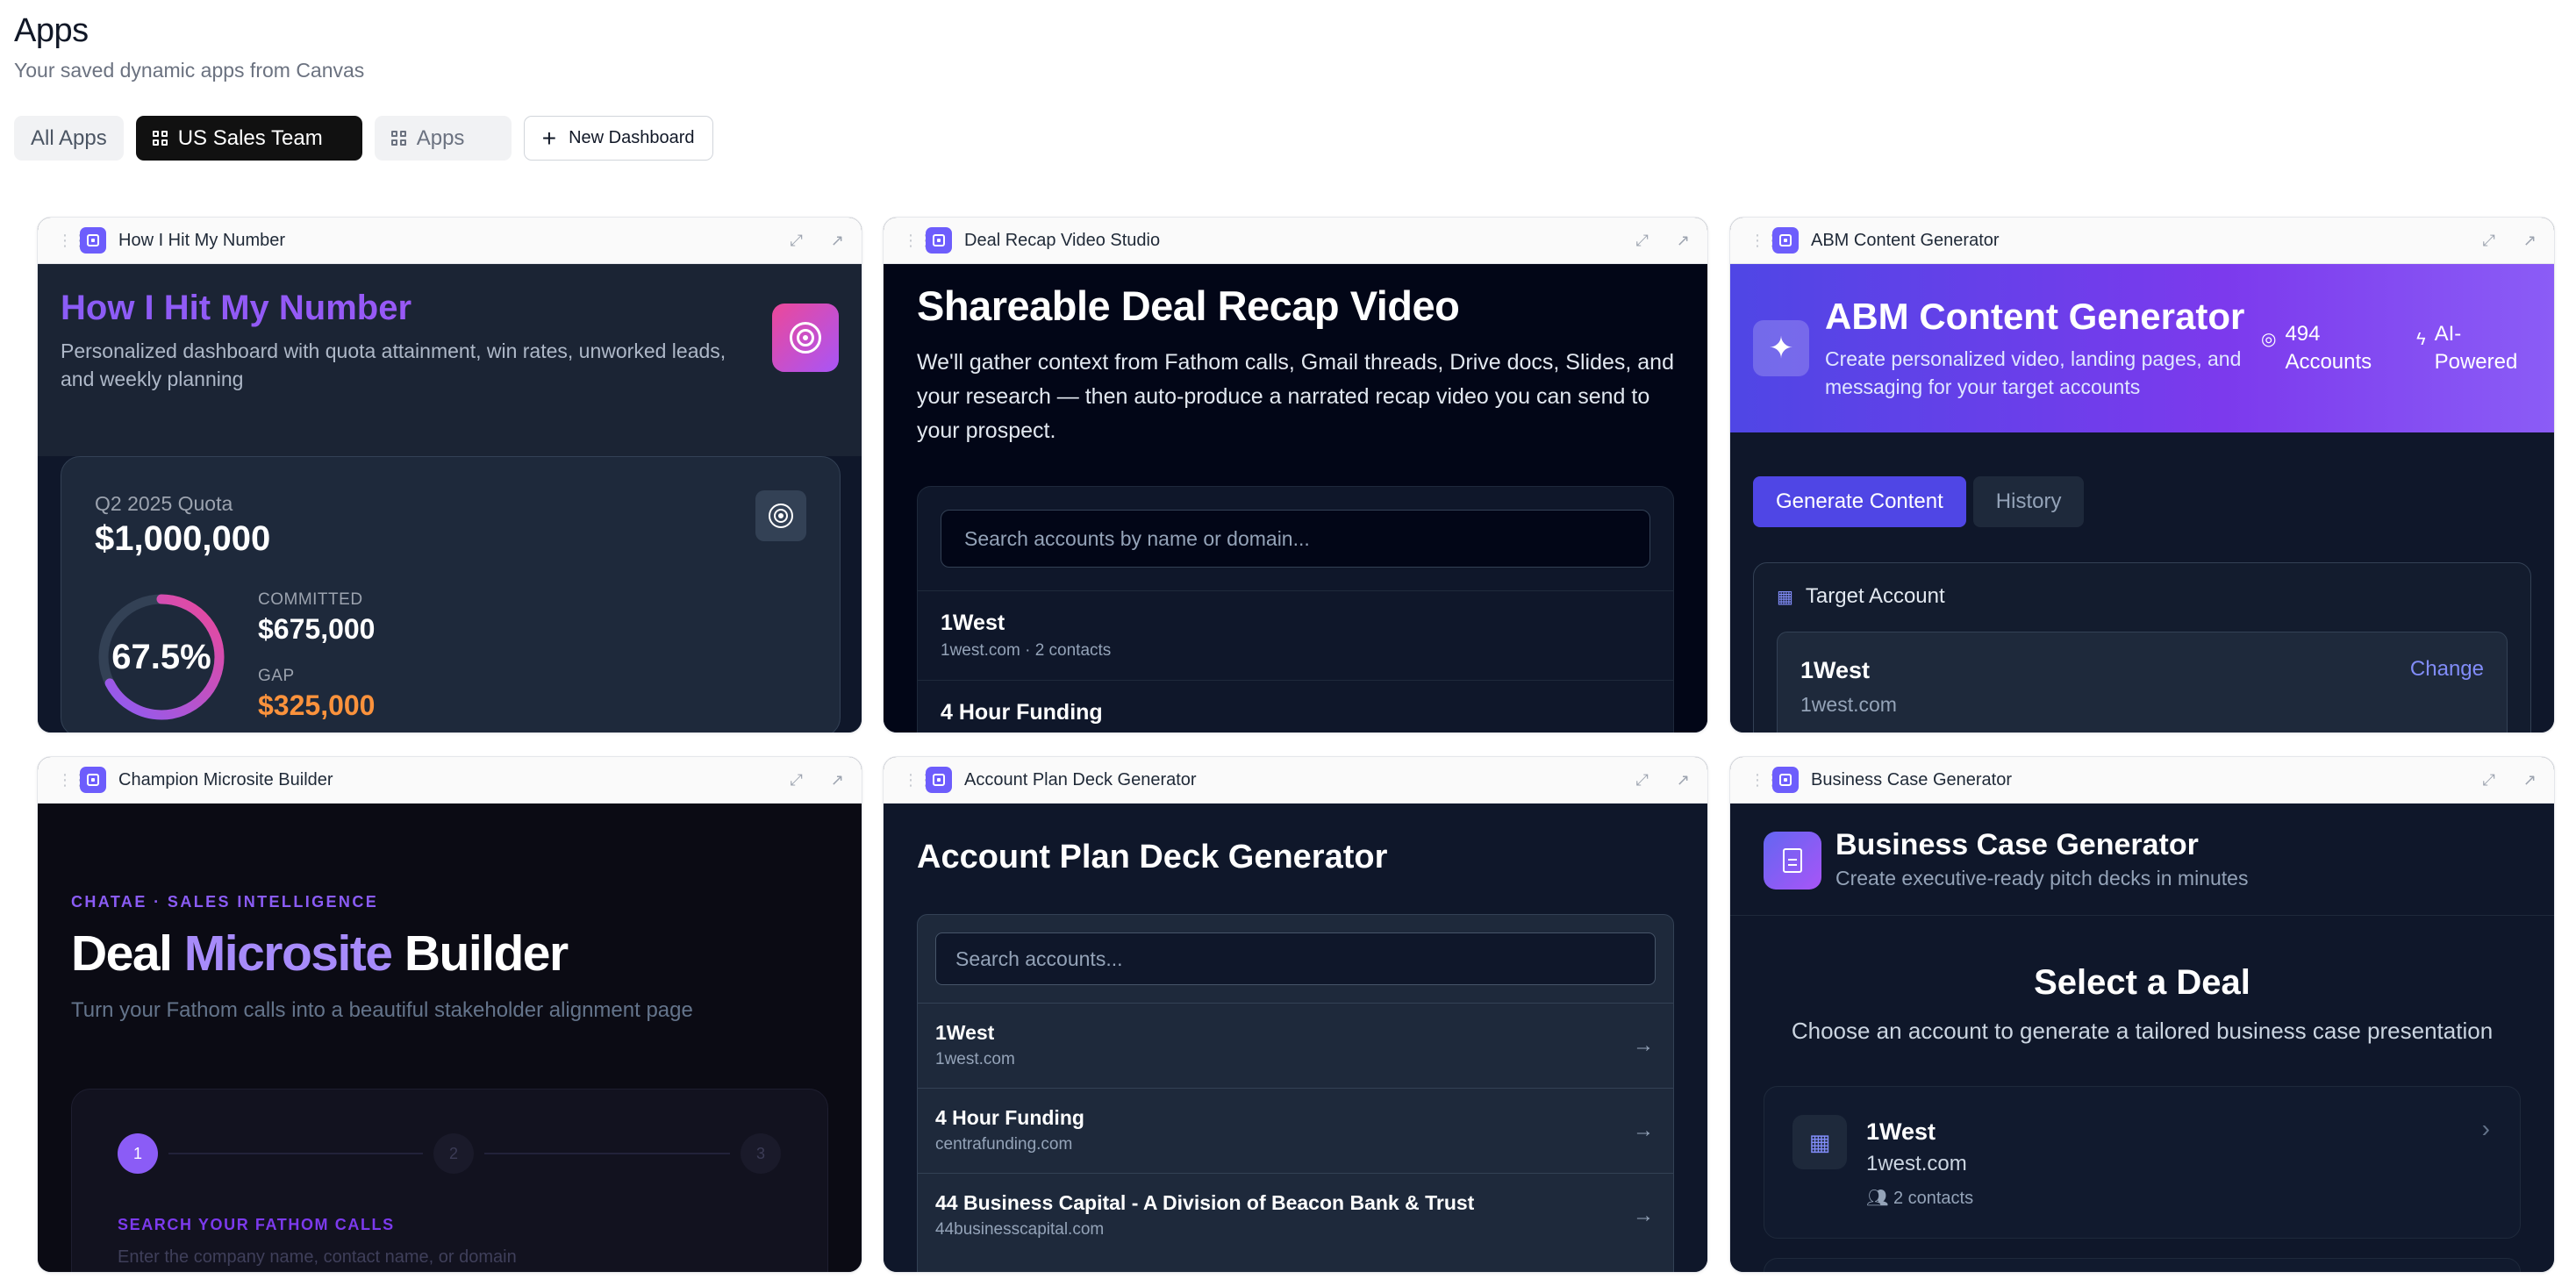 This screenshot has width=2576, height=1286. Describe the element at coordinates (1020, 1229) in the screenshot. I see `account-domain: 44businesscapital.com` at that location.